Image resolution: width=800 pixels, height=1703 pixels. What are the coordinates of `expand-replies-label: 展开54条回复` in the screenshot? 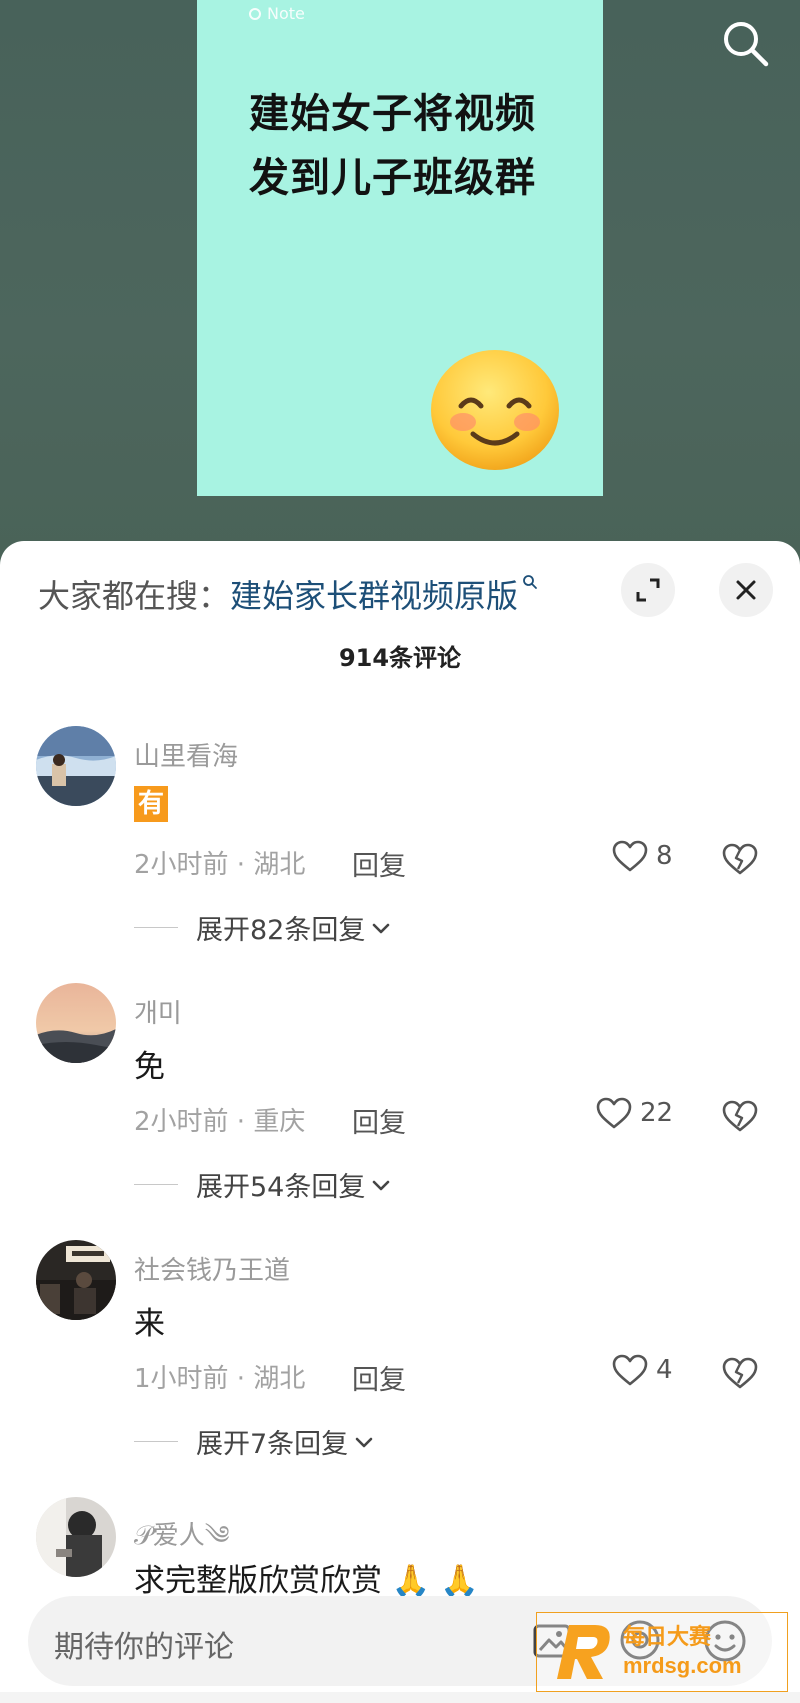 It's located at (281, 1187).